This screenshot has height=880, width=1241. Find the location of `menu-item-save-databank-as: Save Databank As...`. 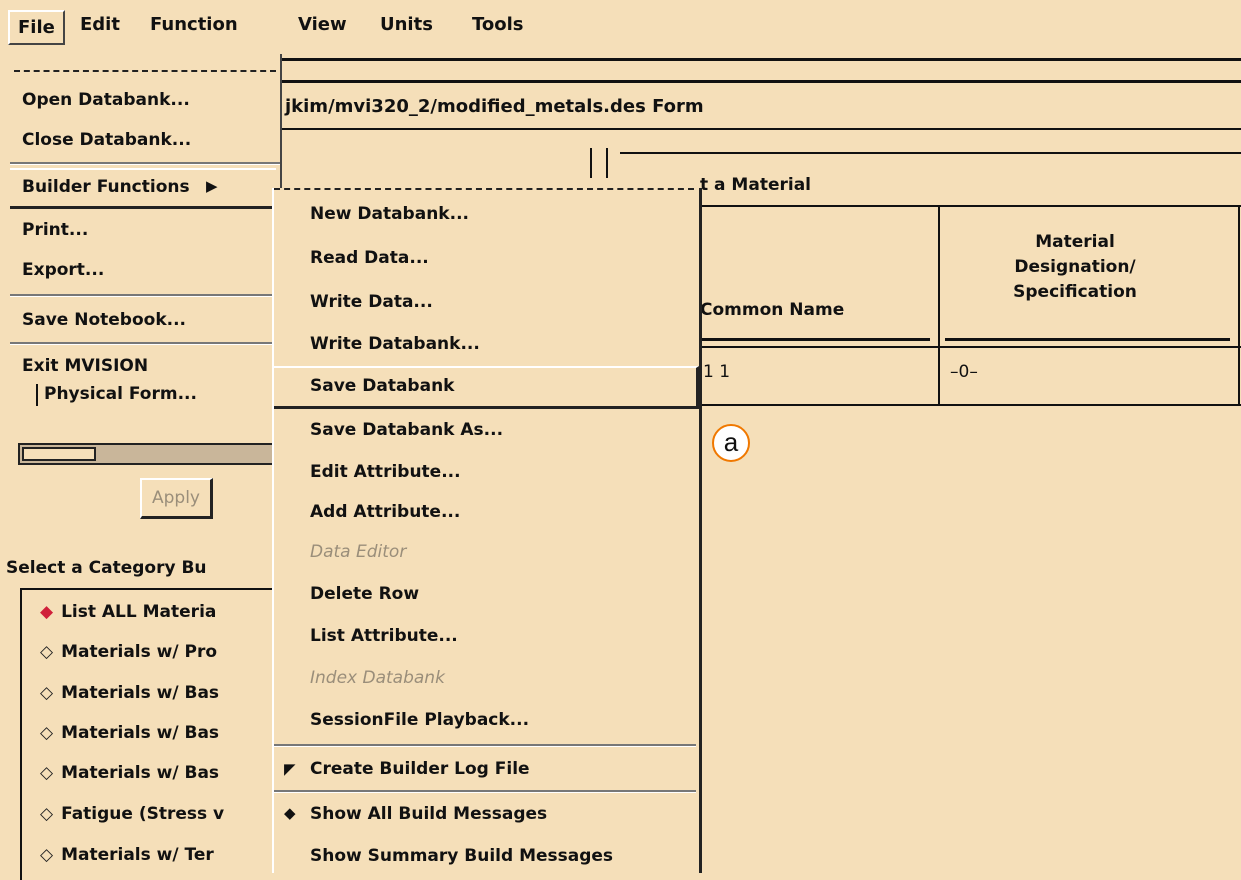

menu-item-save-databank-as: Save Databank As... is located at coordinates (406, 430).